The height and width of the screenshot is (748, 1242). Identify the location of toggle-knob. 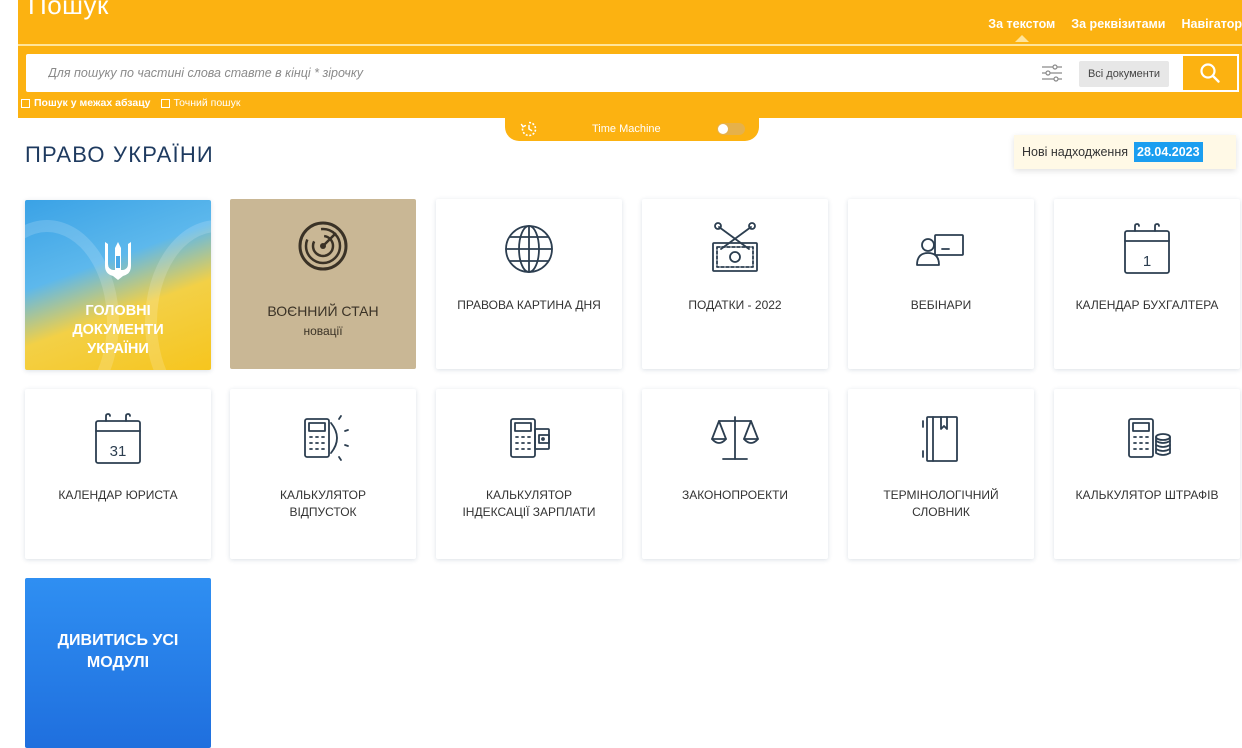
(723, 129).